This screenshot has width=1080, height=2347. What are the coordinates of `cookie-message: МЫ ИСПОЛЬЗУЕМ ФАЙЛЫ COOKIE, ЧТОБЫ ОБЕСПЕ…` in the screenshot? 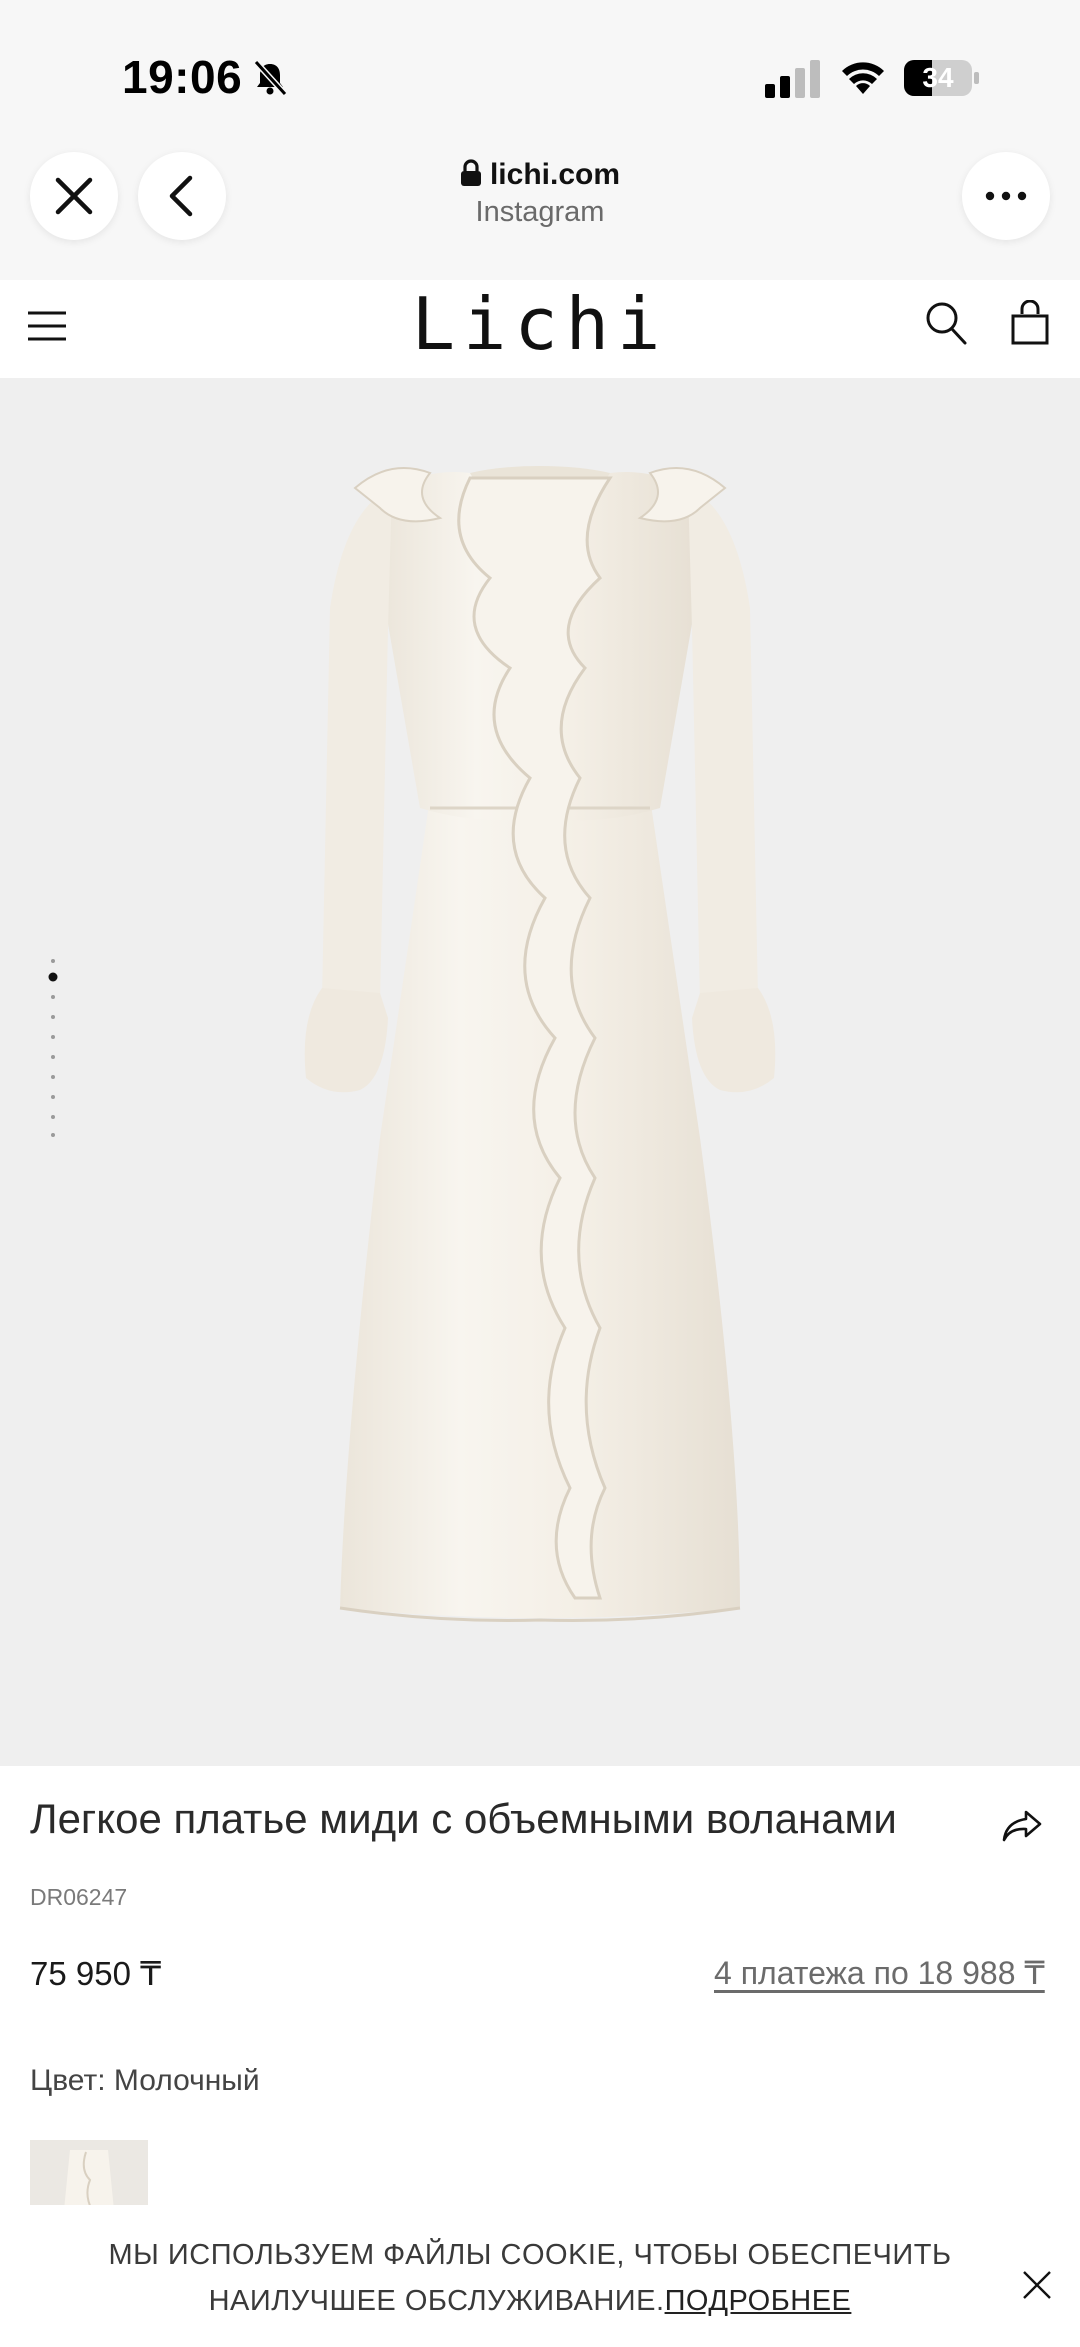 It's located at (530, 2278).